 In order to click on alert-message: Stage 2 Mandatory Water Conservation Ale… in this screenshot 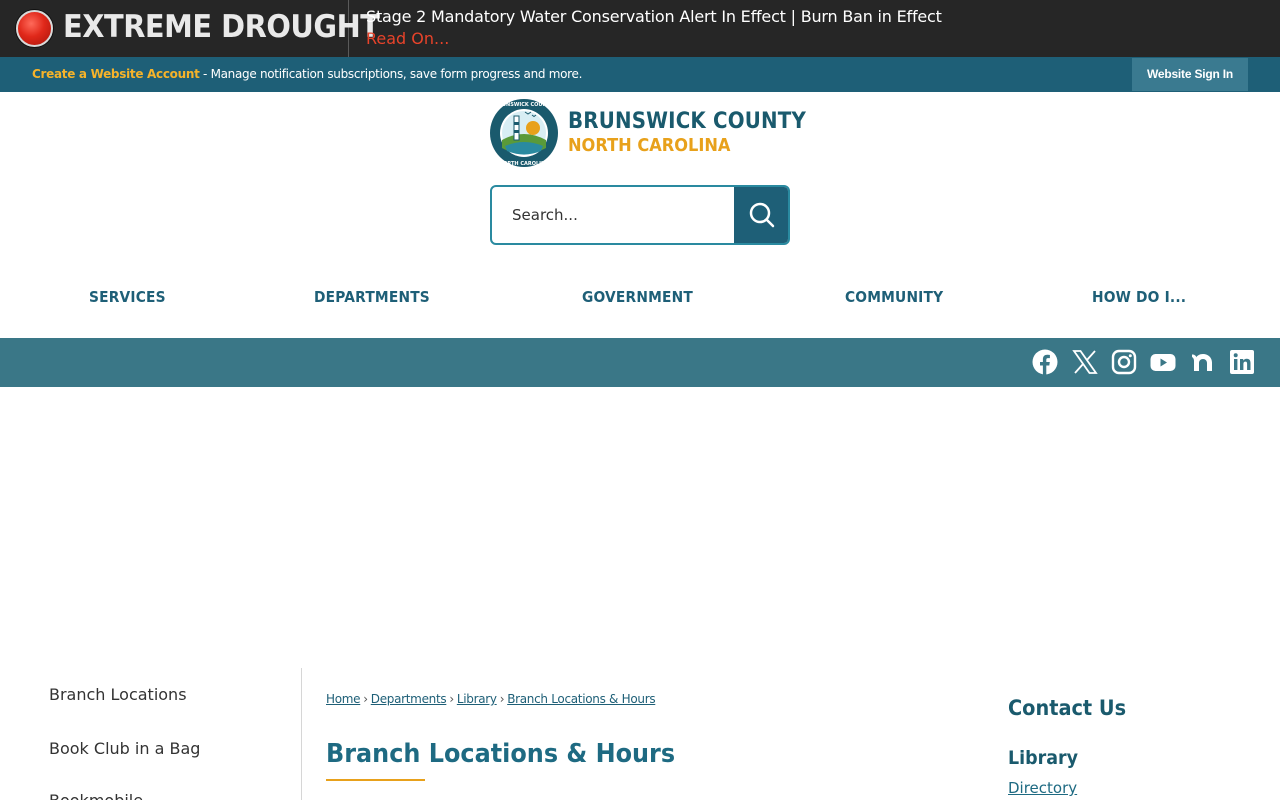, I will do `click(654, 16)`.